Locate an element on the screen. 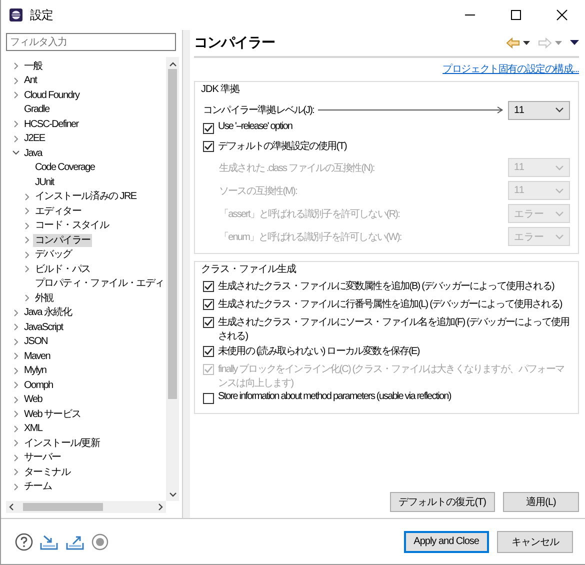 This screenshot has height=565, width=585. tree-item: ターミナル is located at coordinates (47, 472).